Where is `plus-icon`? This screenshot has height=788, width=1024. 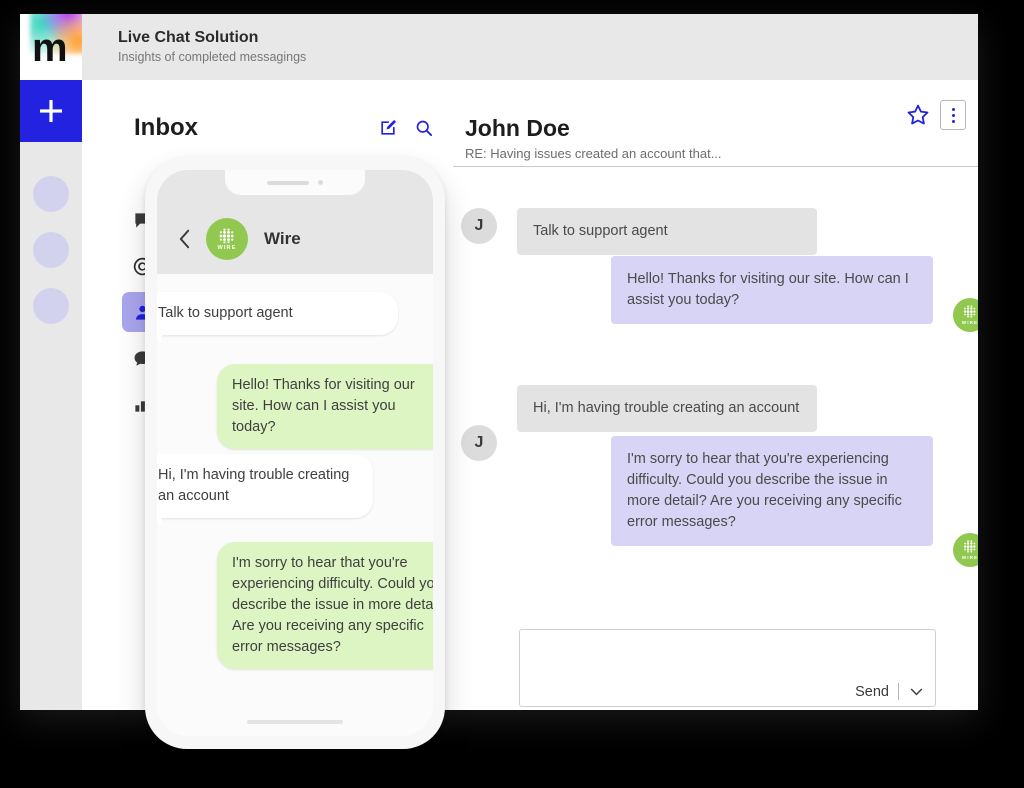
plus-icon is located at coordinates (51, 111).